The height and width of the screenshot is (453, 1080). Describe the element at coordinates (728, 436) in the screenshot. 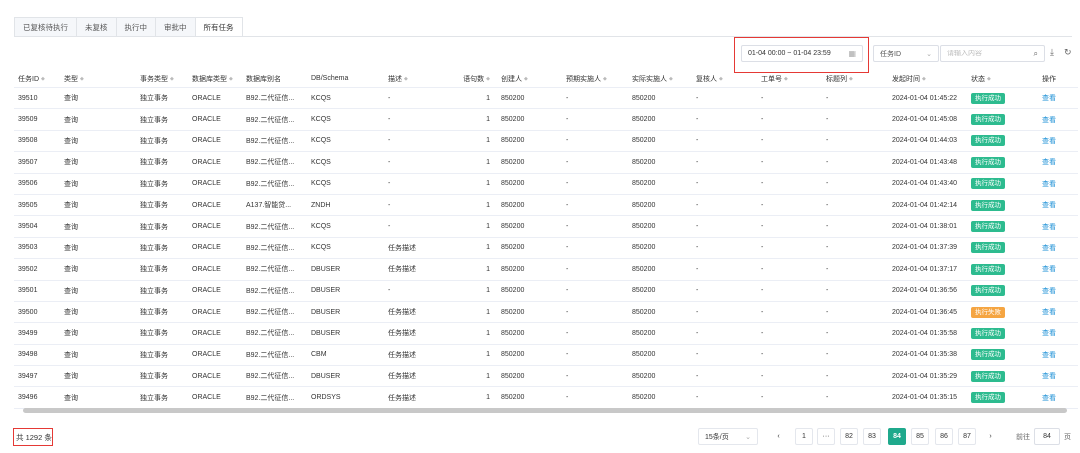

I see `page-size-select: 15条/页 ⌄` at that location.